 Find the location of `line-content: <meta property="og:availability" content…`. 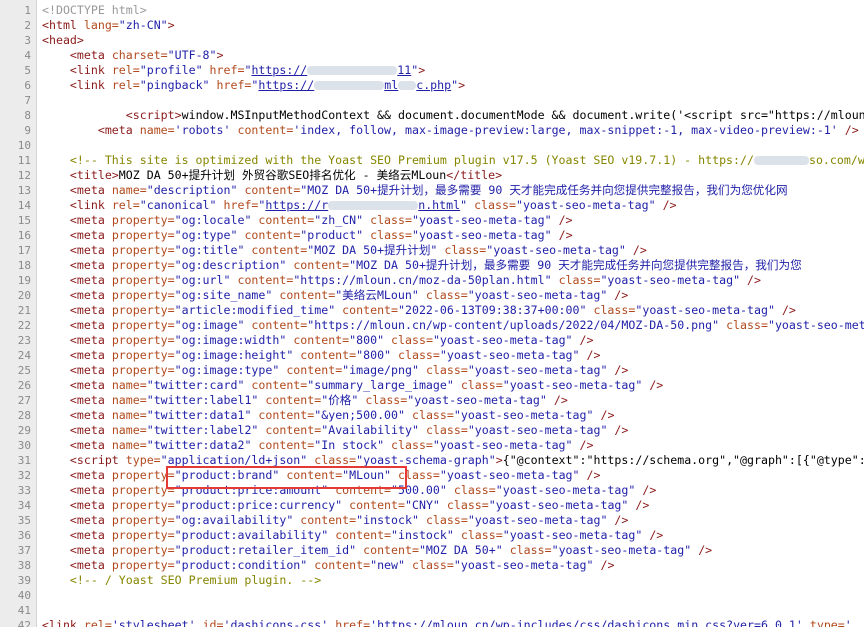

line-content: <meta property="og:availability" content… is located at coordinates (335, 520).